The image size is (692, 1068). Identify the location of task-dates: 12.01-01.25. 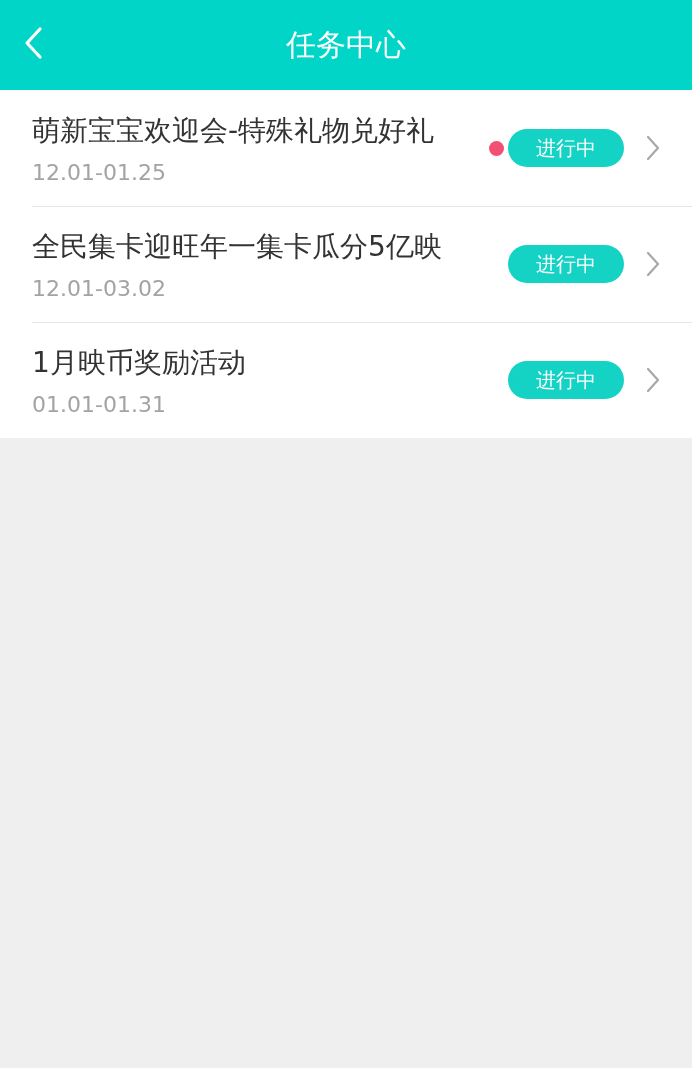
(99, 172).